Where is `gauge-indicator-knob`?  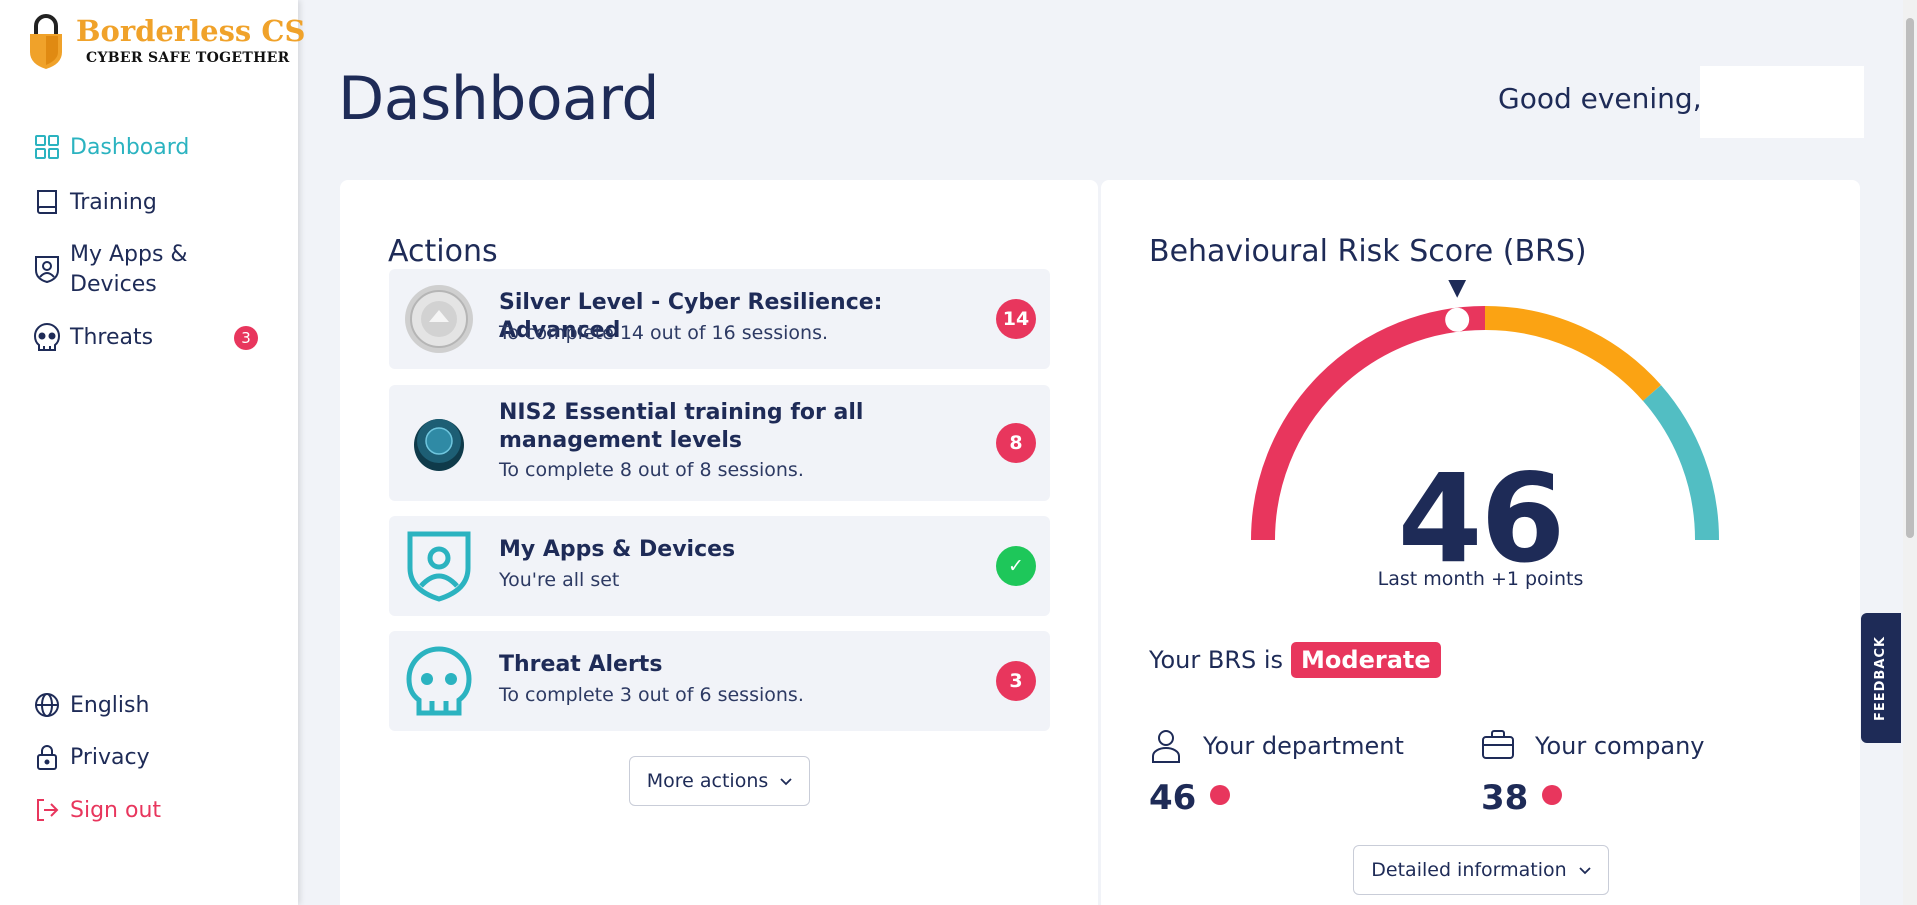
gauge-indicator-knob is located at coordinates (1457, 319).